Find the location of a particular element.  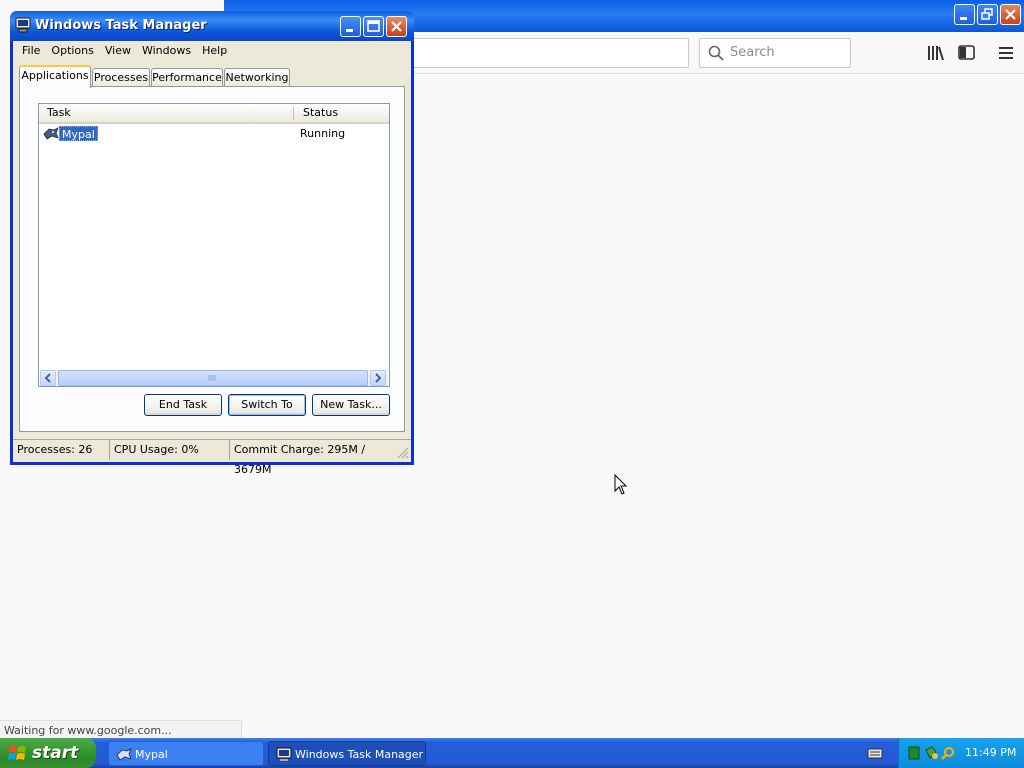

library-icon is located at coordinates (936, 53).